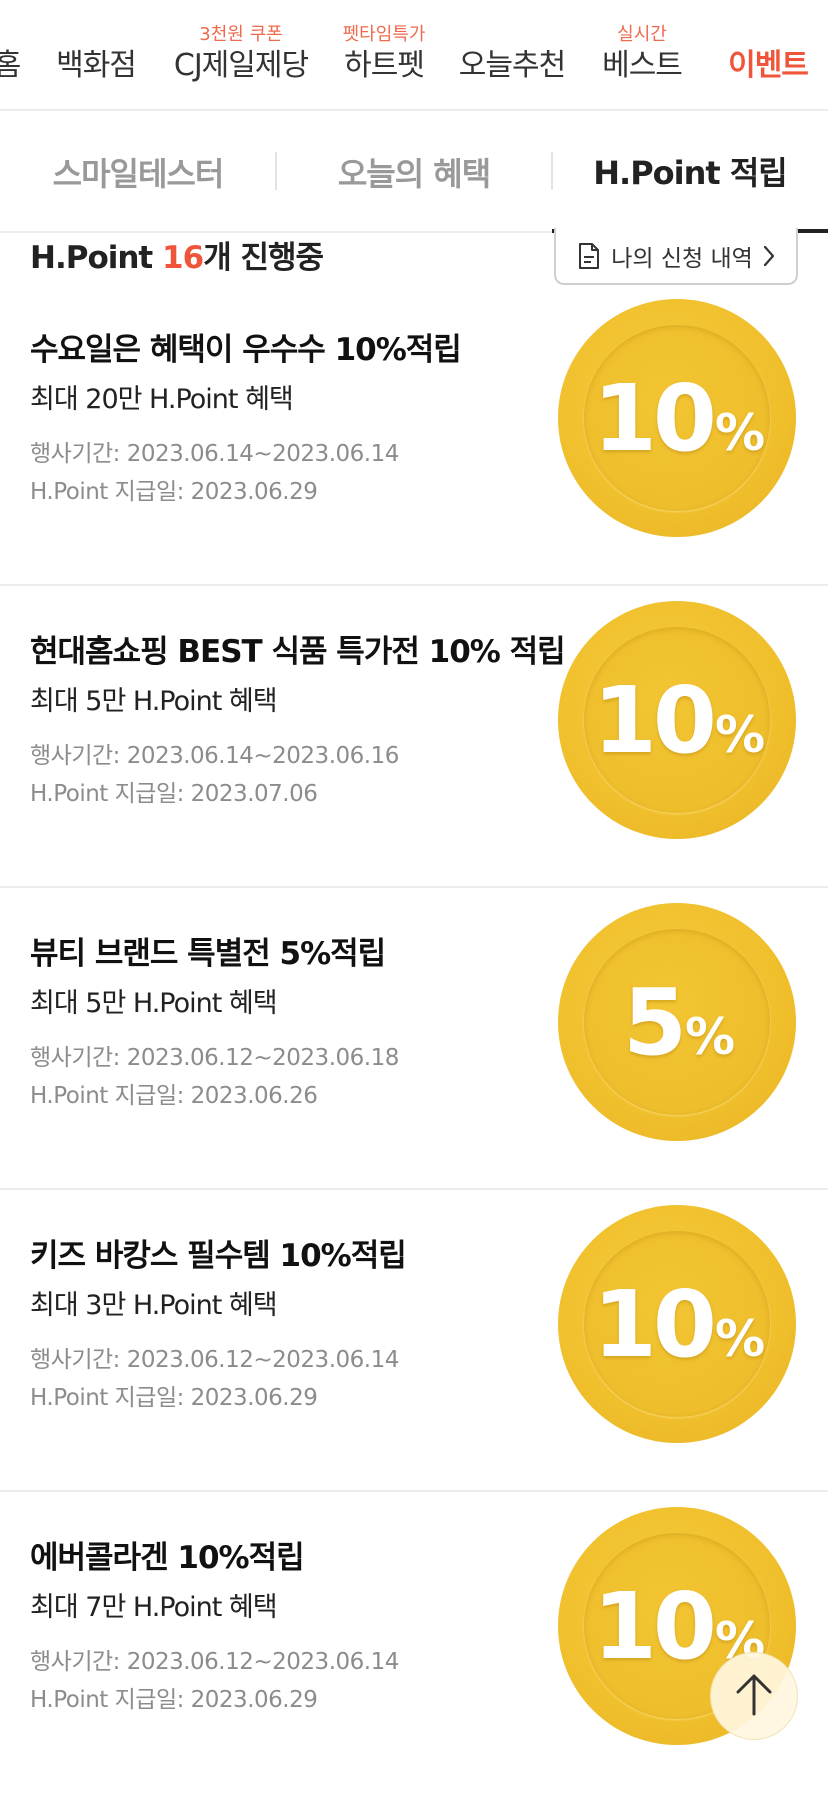  Describe the element at coordinates (208, 954) in the screenshot. I see `event-title: 뷰티 브랜드 특별전 5%적립` at that location.